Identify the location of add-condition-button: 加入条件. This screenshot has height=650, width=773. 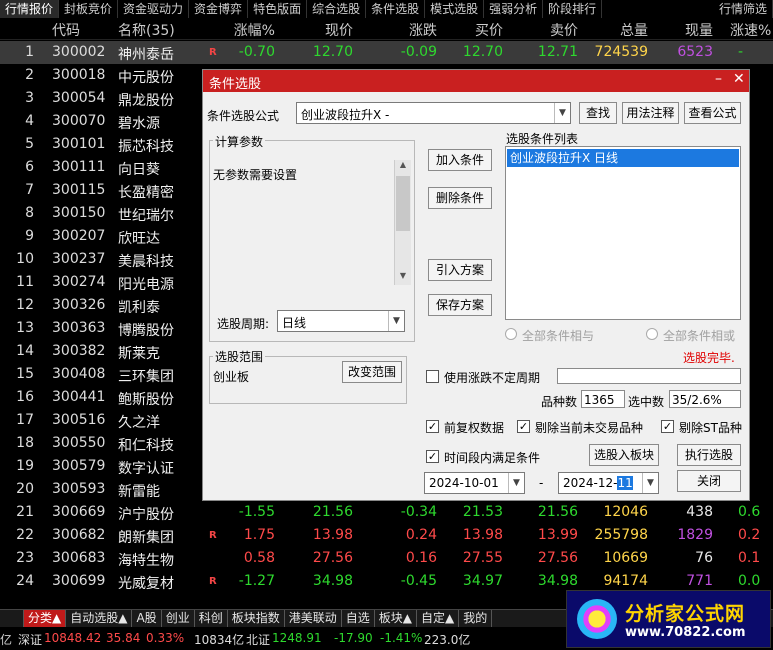
(460, 160).